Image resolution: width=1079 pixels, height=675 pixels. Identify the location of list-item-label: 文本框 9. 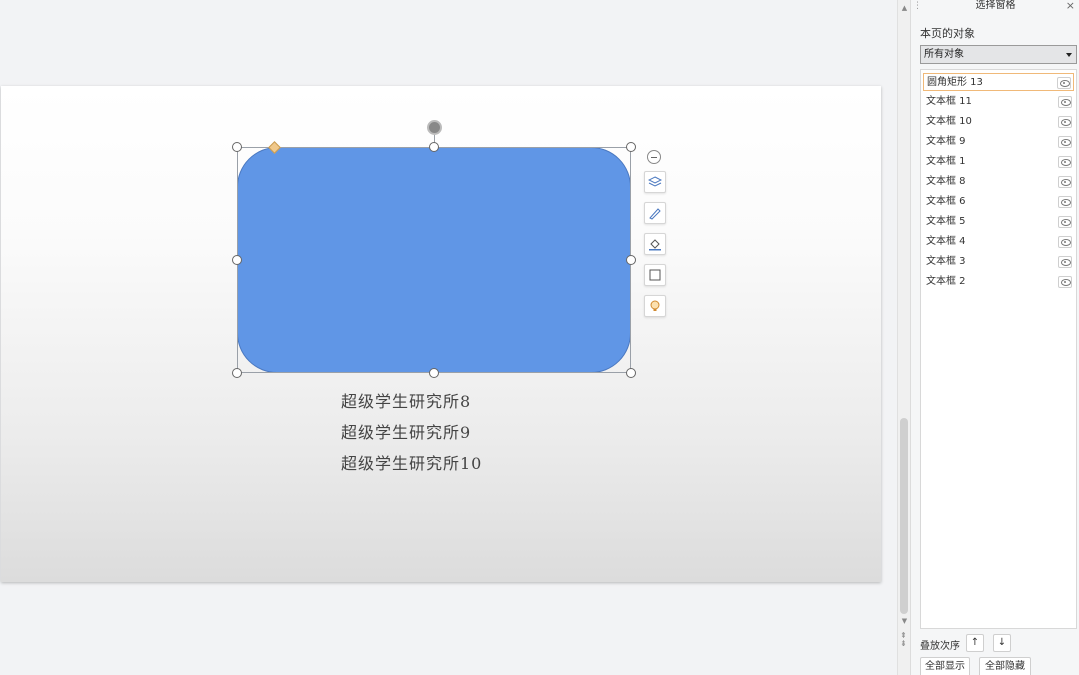
(946, 141).